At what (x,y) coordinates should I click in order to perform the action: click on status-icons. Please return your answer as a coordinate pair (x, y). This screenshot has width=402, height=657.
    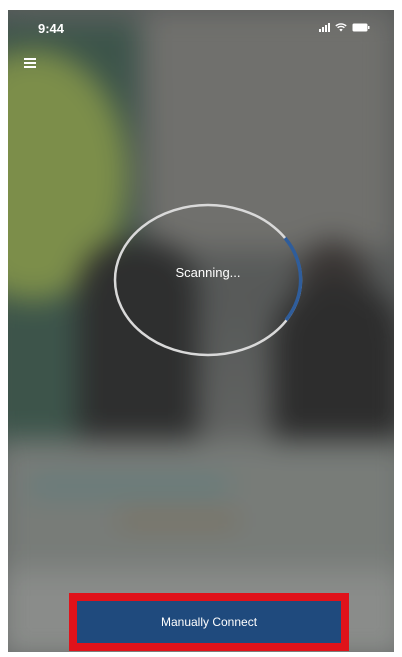
    Looking at the image, I should click on (344, 27).